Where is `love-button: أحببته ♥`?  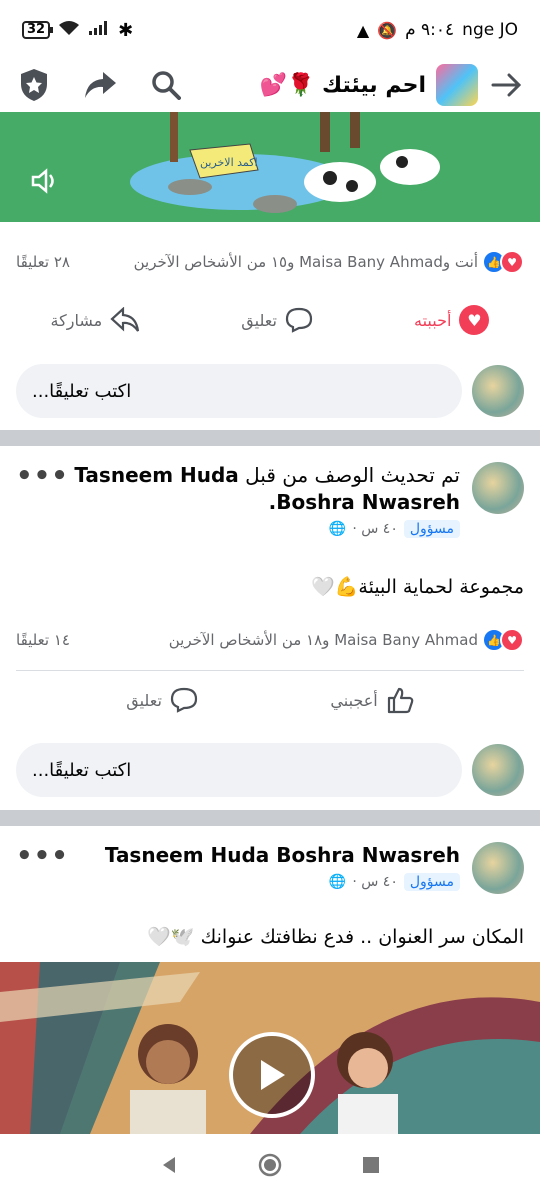
love-button: أحببته ♥ is located at coordinates (452, 320).